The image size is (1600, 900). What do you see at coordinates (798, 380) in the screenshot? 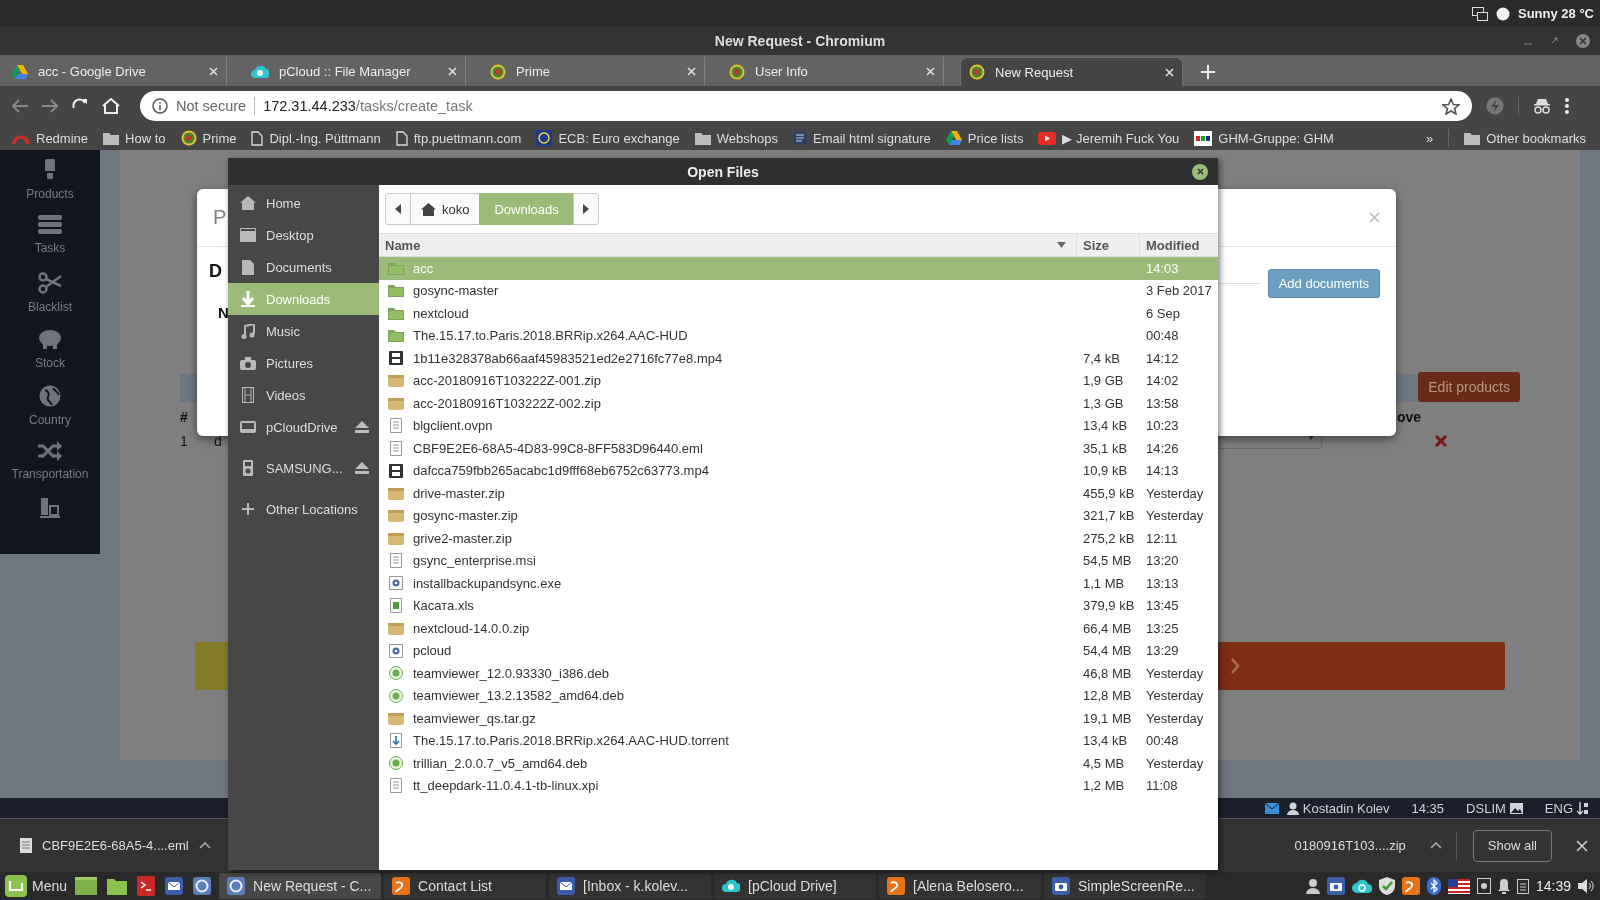
I see `file-row: acc-20180916T103222Z-001.zip 1,9 GB 14:02` at bounding box center [798, 380].